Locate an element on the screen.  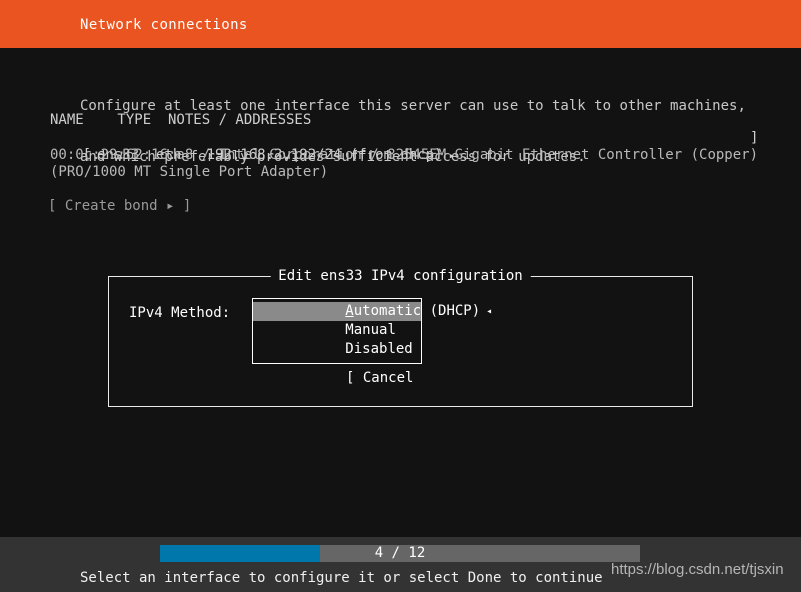
dropdown-option-label: isabled is located at coordinates (383, 349).